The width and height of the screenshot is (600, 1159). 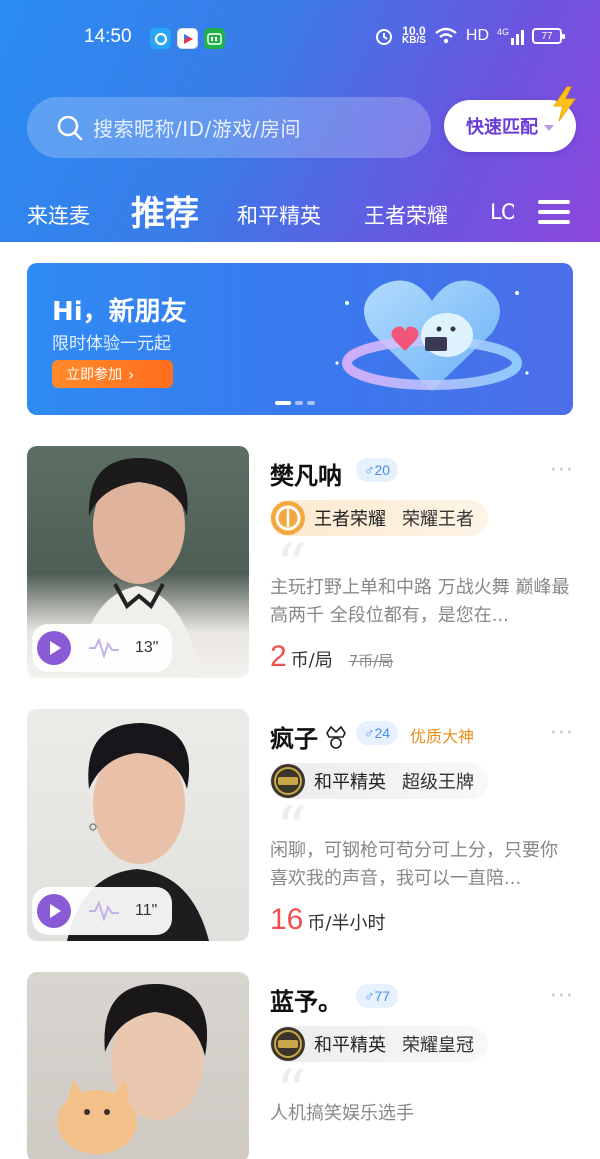 I want to click on category-tabs: 来连麦 推荐 和平精英 王者荣耀 LO, so click(x=300, y=210).